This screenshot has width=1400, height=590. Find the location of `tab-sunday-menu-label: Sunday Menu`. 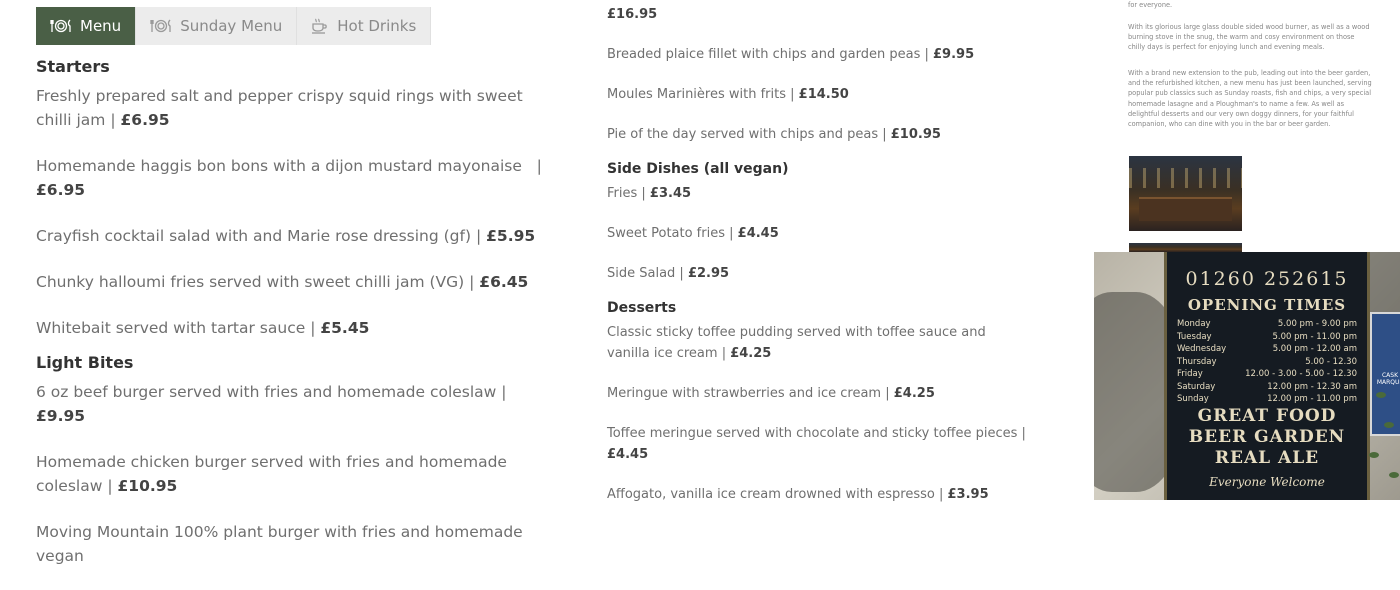

tab-sunday-menu-label: Sunday Menu is located at coordinates (231, 26).